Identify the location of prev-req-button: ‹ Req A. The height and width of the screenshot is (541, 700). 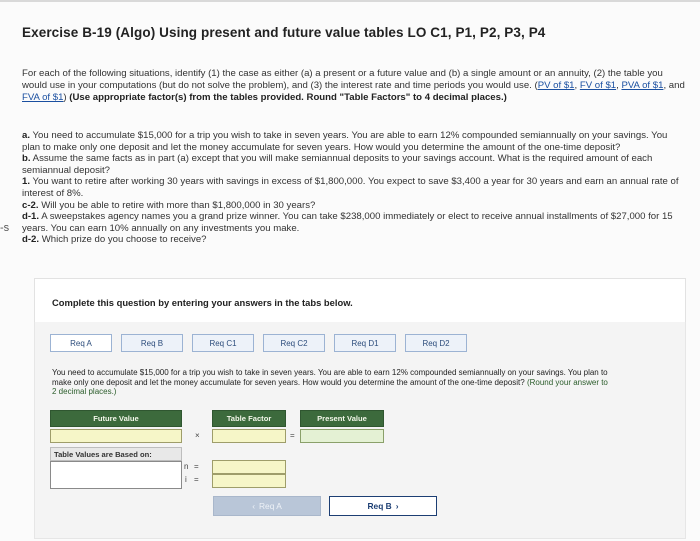
(267, 506).